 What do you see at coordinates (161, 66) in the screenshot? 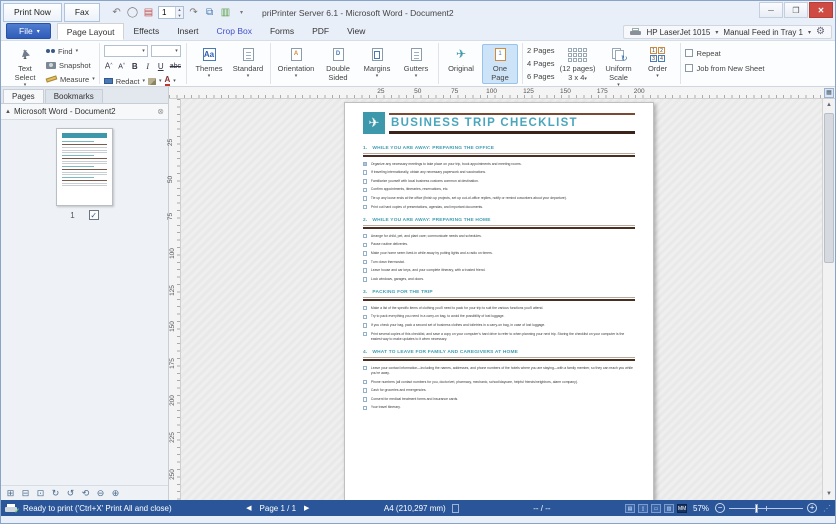
I see `underline-button: U` at bounding box center [161, 66].